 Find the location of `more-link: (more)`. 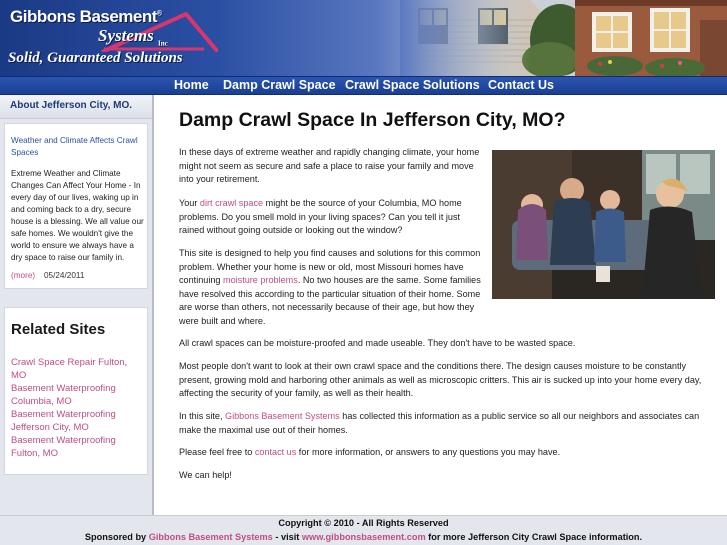

more-link: (more) is located at coordinates (23, 275).